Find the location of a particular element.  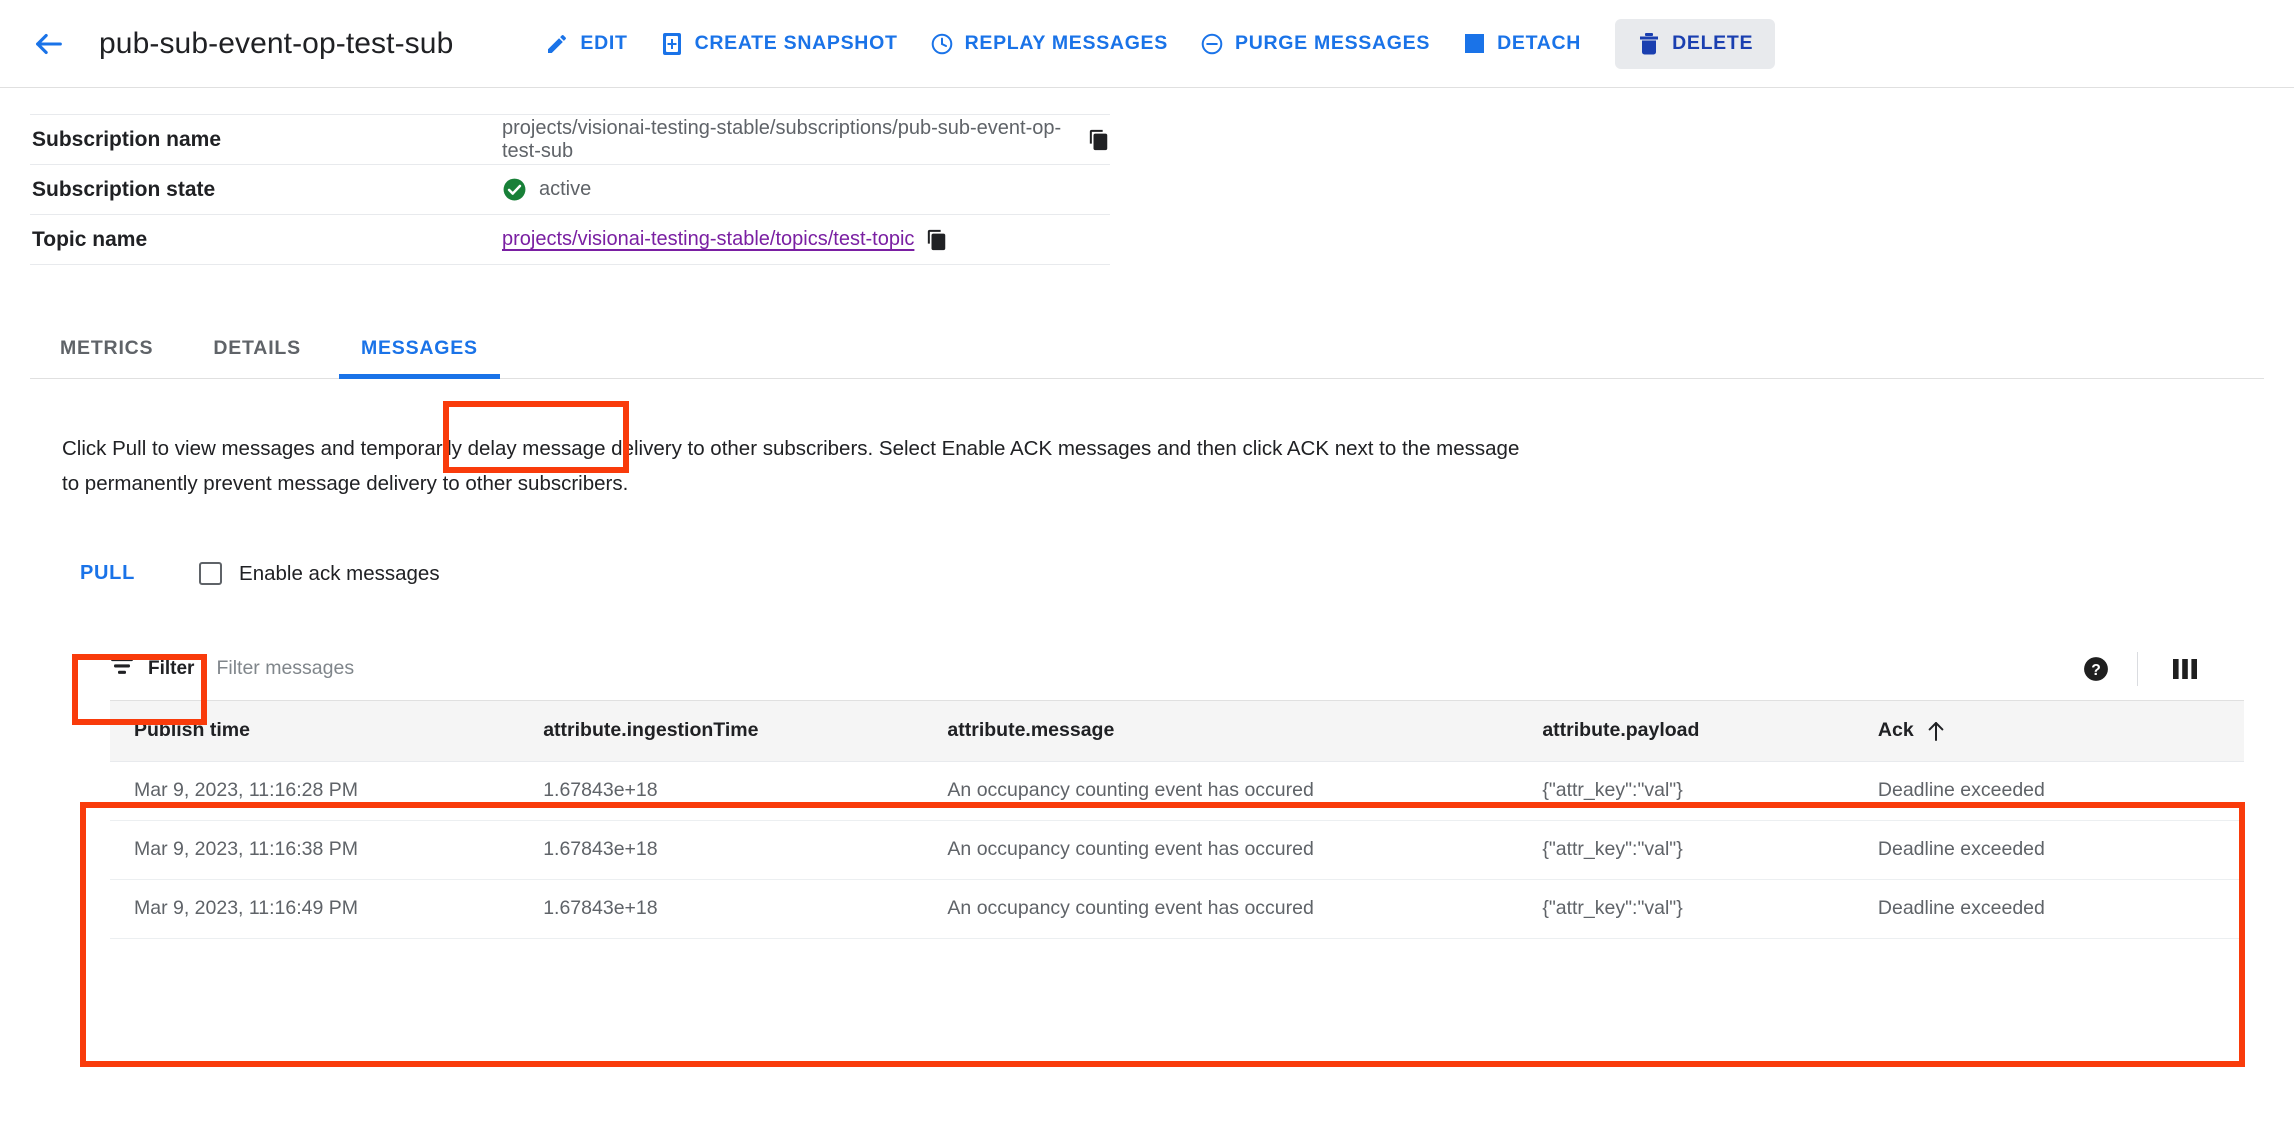

info-row-subscription-state: Subscription state active is located at coordinates (570, 189).